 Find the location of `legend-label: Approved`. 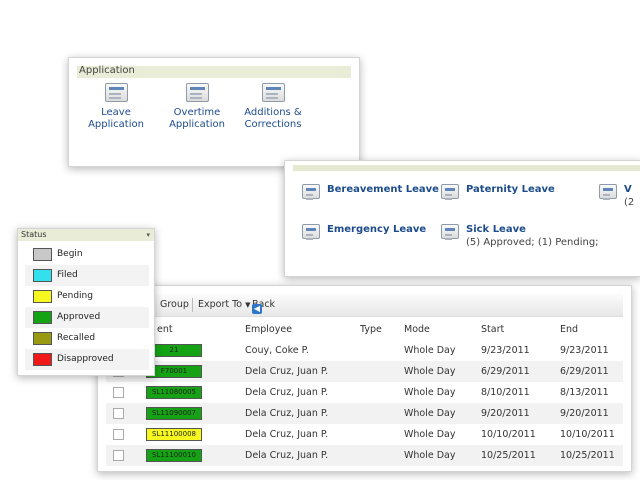

legend-label: Approved is located at coordinates (79, 317).